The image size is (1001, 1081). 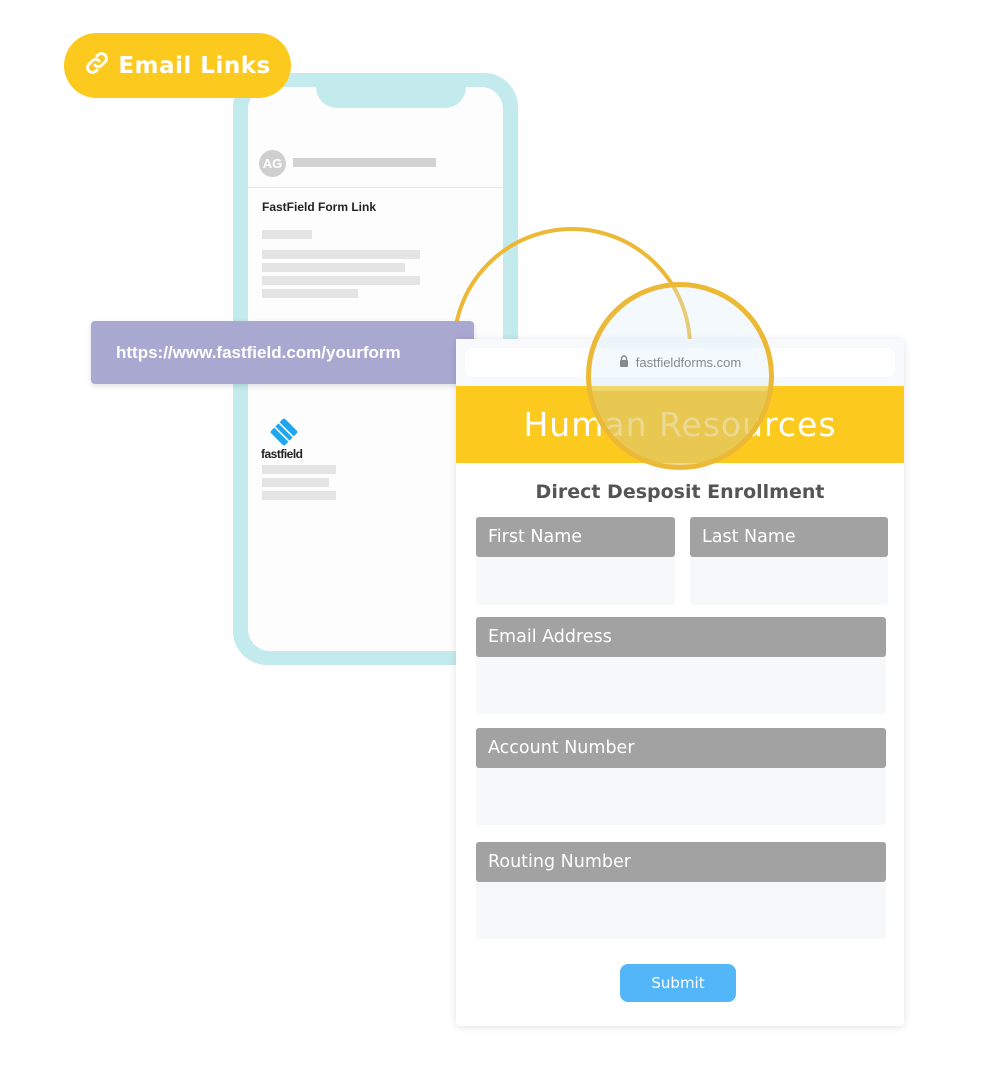 What do you see at coordinates (681, 685) in the screenshot?
I see `email-address-input` at bounding box center [681, 685].